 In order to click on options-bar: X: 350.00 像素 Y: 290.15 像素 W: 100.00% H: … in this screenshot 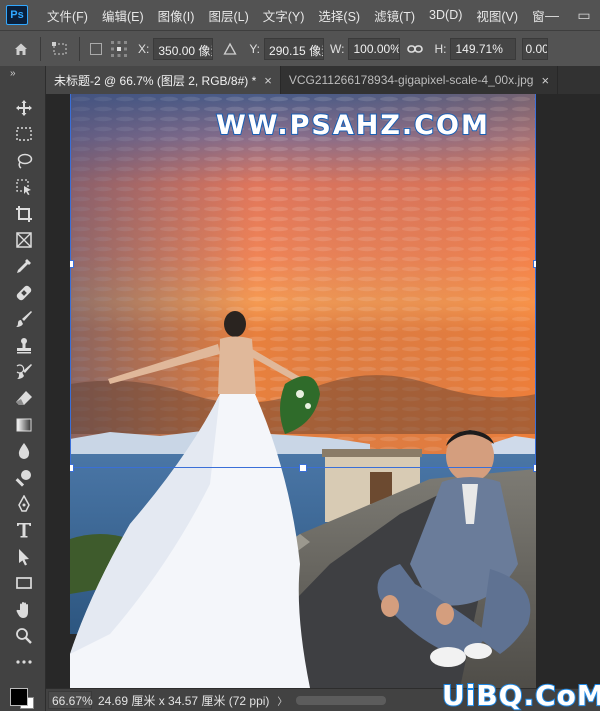, I will do `click(300, 48)`.